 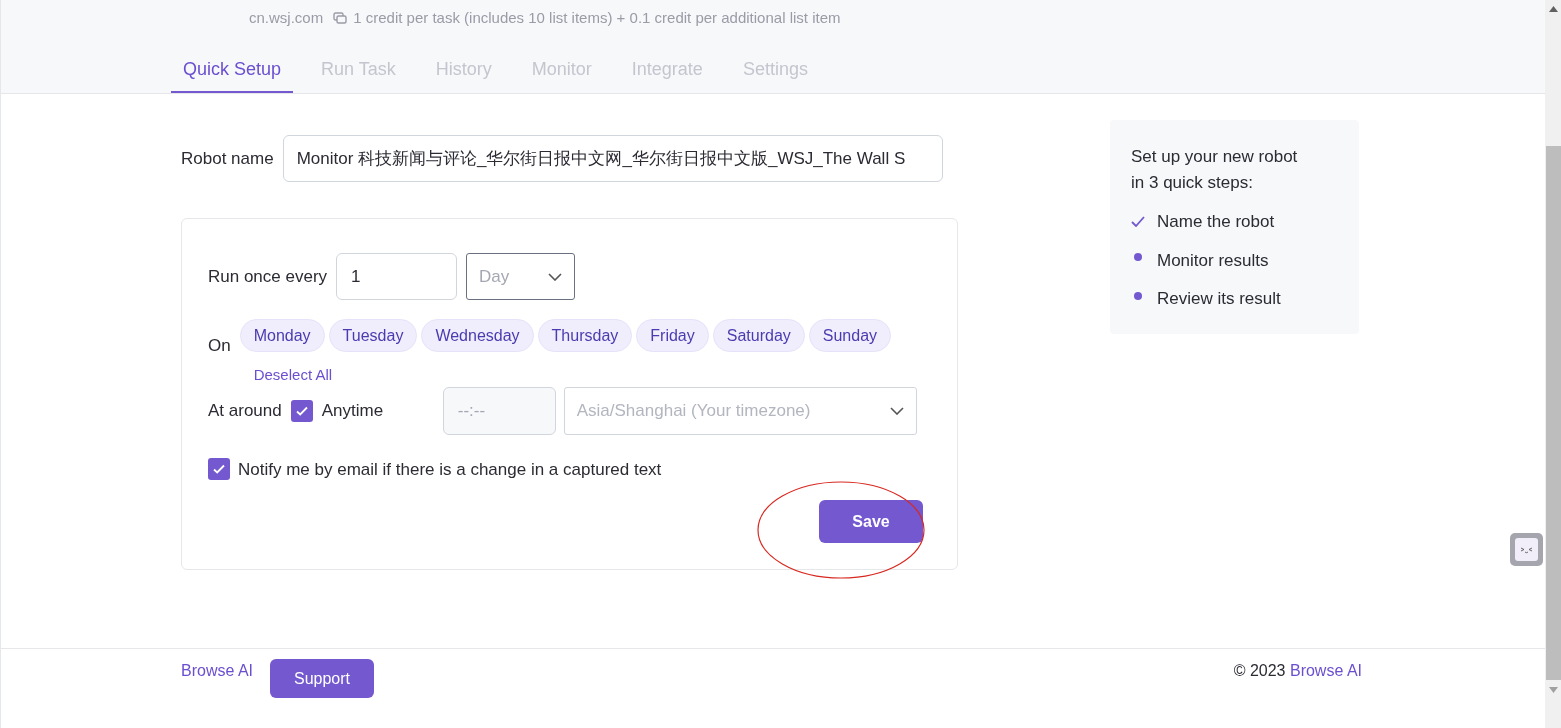 I want to click on field-label: Run once every, so click(x=268, y=276).